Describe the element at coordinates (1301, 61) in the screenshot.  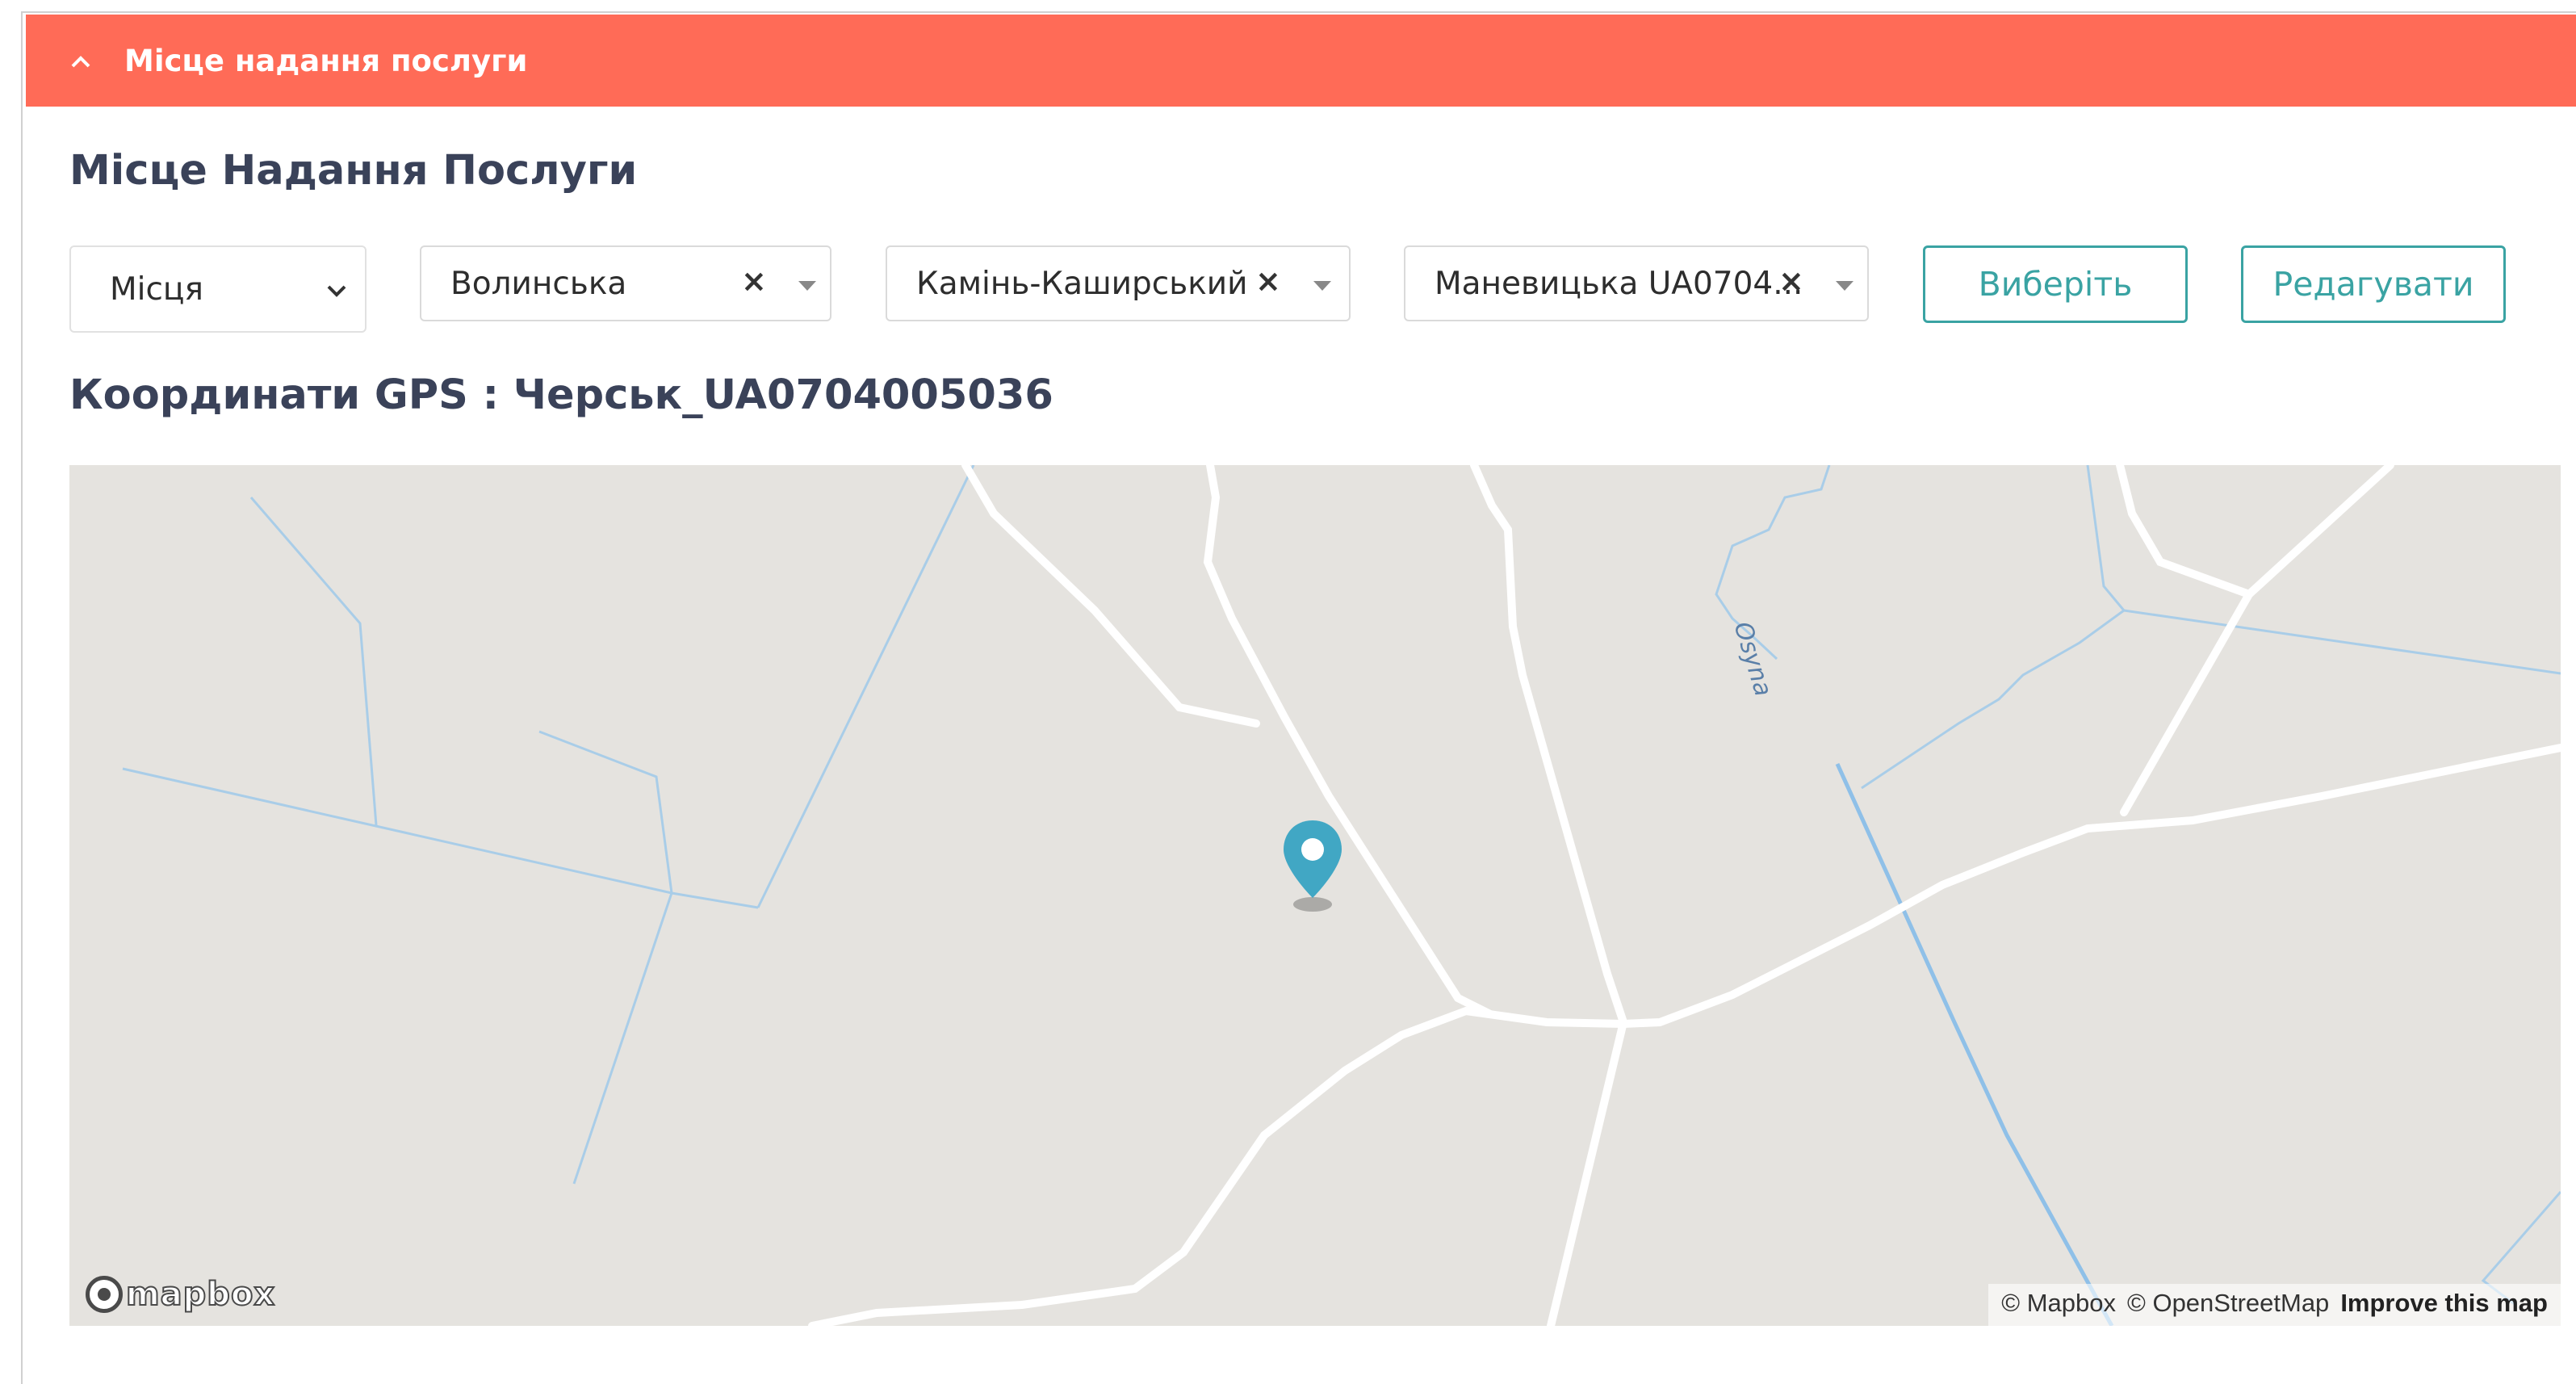
I see `section-header: Місце надання послуги` at that location.